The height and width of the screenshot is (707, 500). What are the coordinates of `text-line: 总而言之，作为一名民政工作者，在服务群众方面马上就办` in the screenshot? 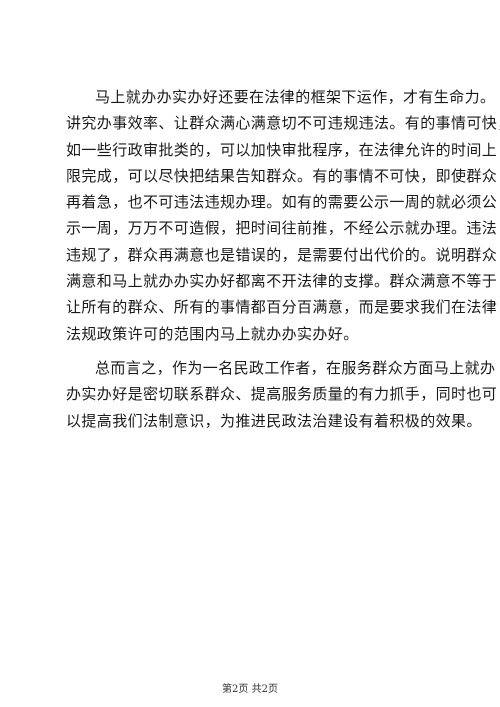 It's located at (295, 367).